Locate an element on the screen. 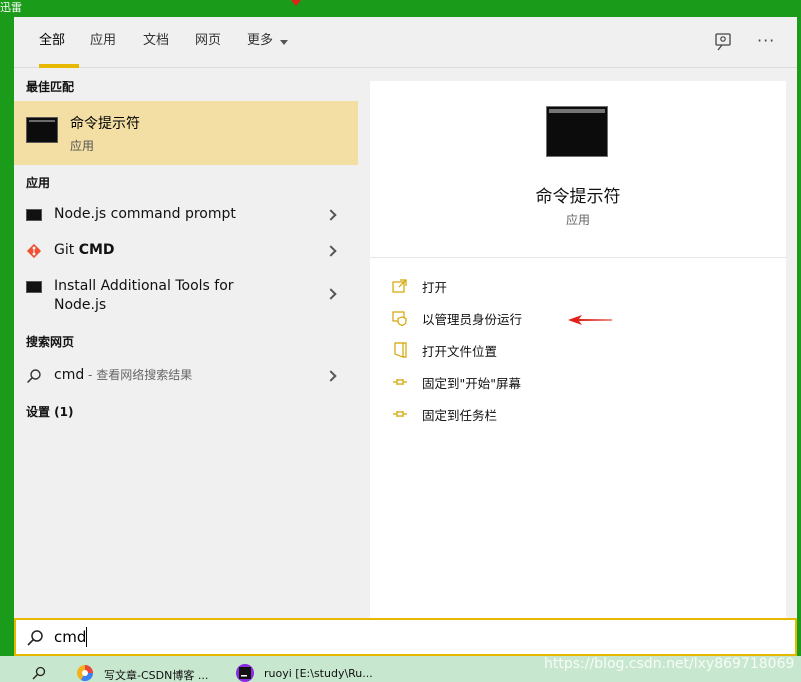 Image resolution: width=801 pixels, height=682 pixels. action-label: 固定到"开始"屏幕 is located at coordinates (471, 383).